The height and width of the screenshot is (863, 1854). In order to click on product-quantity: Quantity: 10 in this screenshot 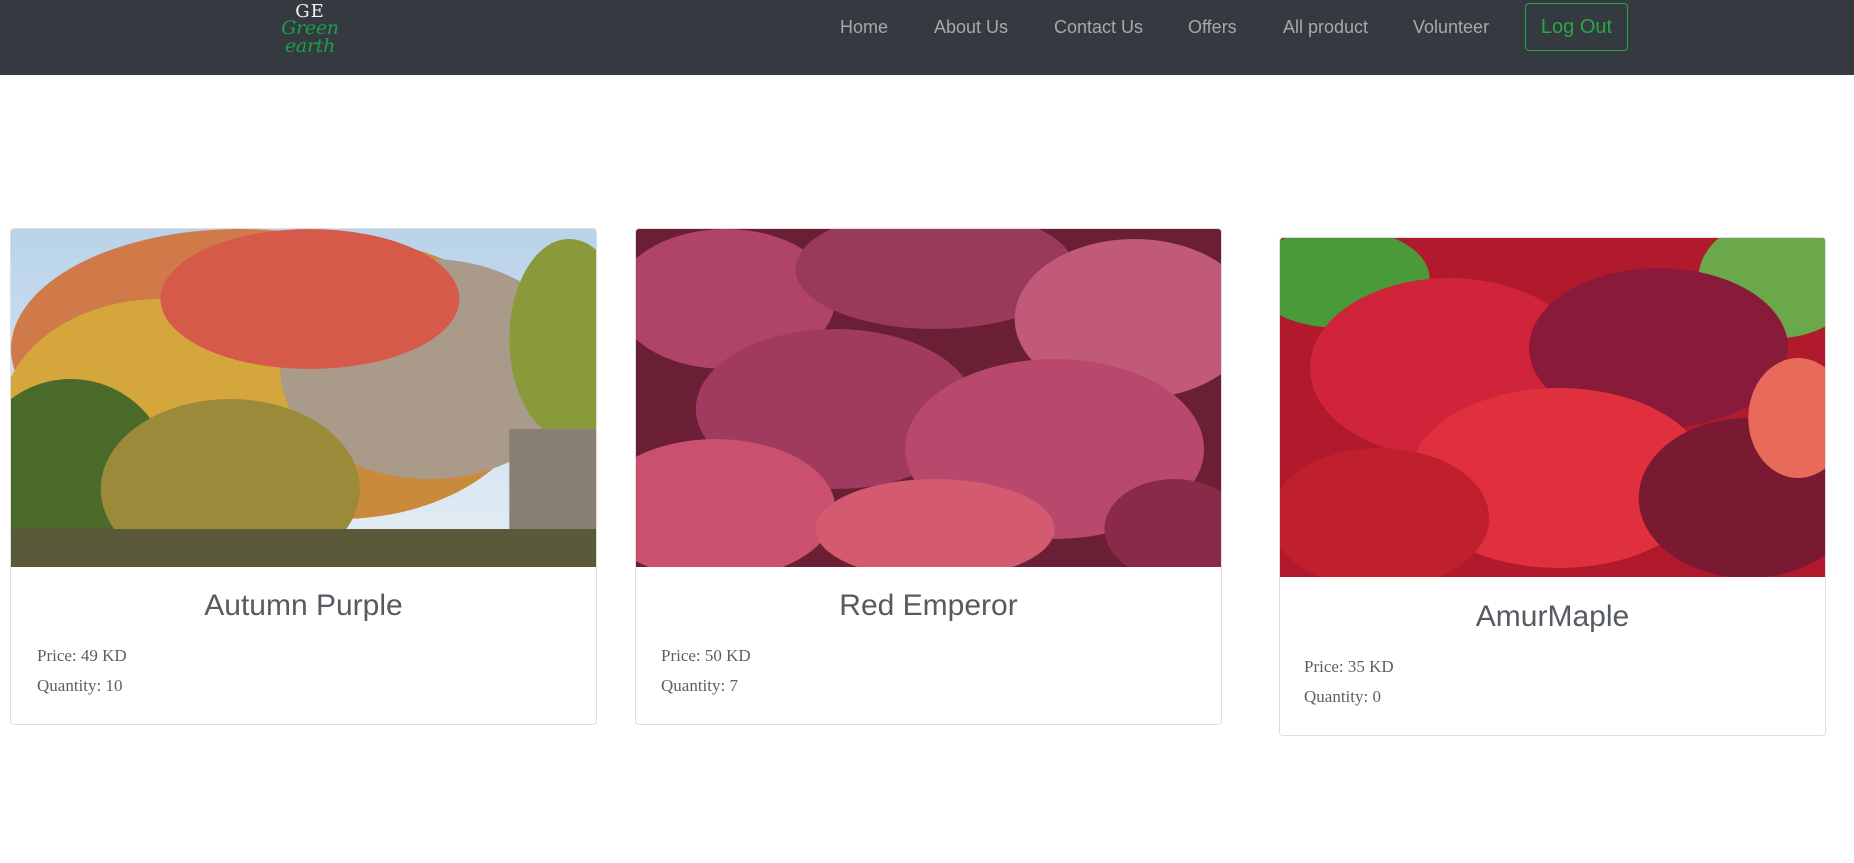, I will do `click(80, 685)`.